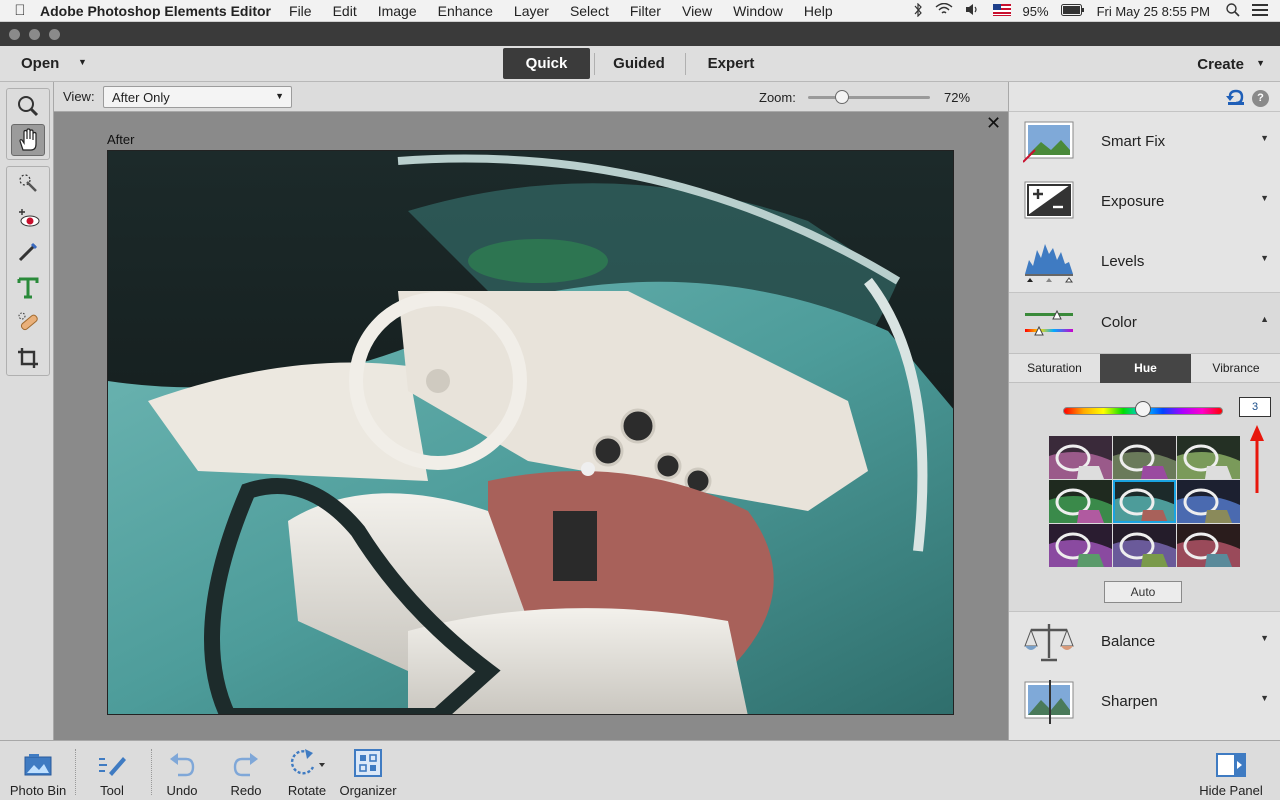 The image size is (1280, 800). What do you see at coordinates (465, 11) in the screenshot?
I see `menu-enhance: Enhance` at bounding box center [465, 11].